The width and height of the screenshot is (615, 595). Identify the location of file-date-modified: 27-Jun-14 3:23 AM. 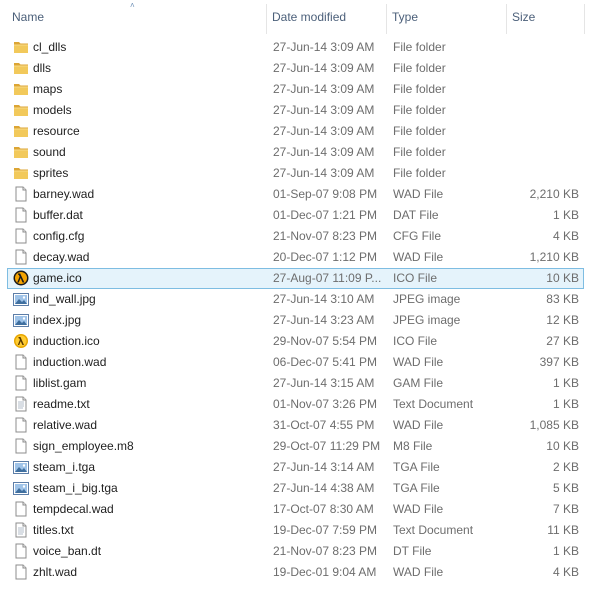
(324, 320).